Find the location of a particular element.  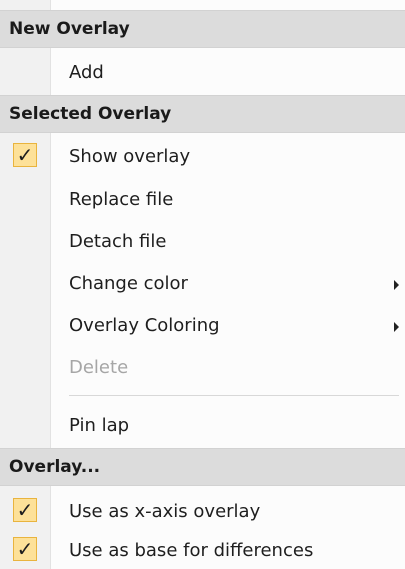

menu-item-label: Detach file is located at coordinates (118, 241).